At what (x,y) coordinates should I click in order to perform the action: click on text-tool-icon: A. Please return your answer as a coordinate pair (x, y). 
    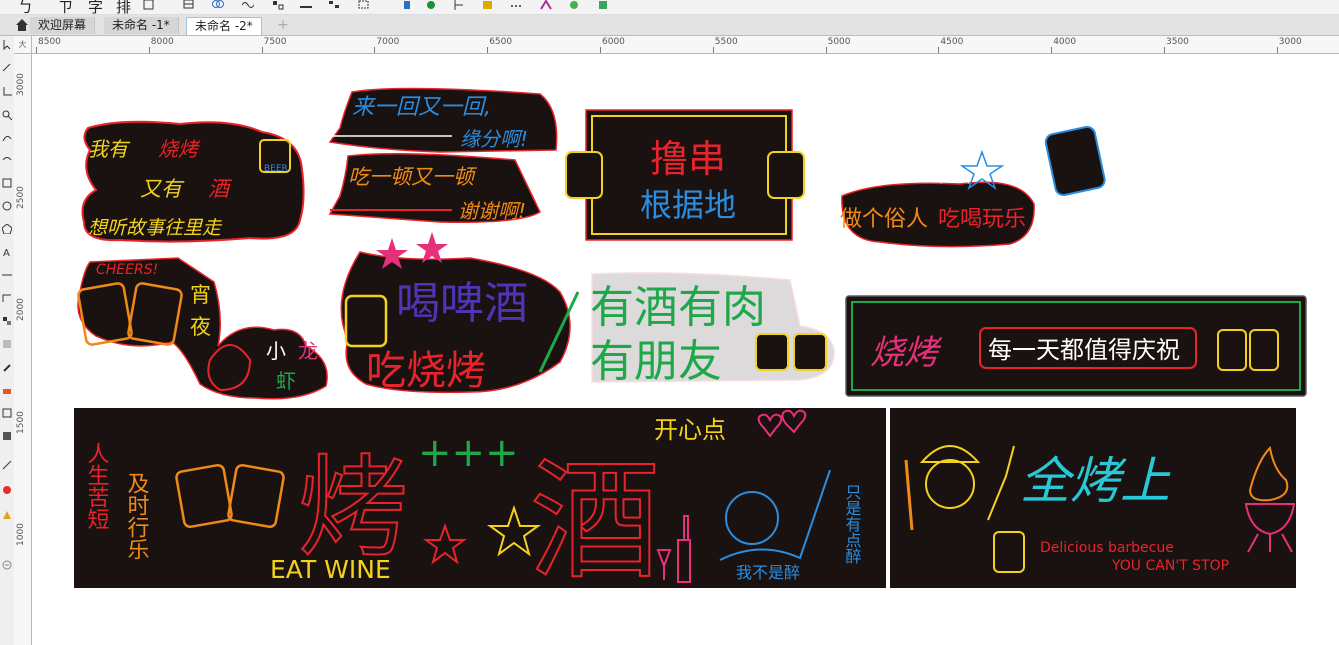
    Looking at the image, I should click on (7, 252).